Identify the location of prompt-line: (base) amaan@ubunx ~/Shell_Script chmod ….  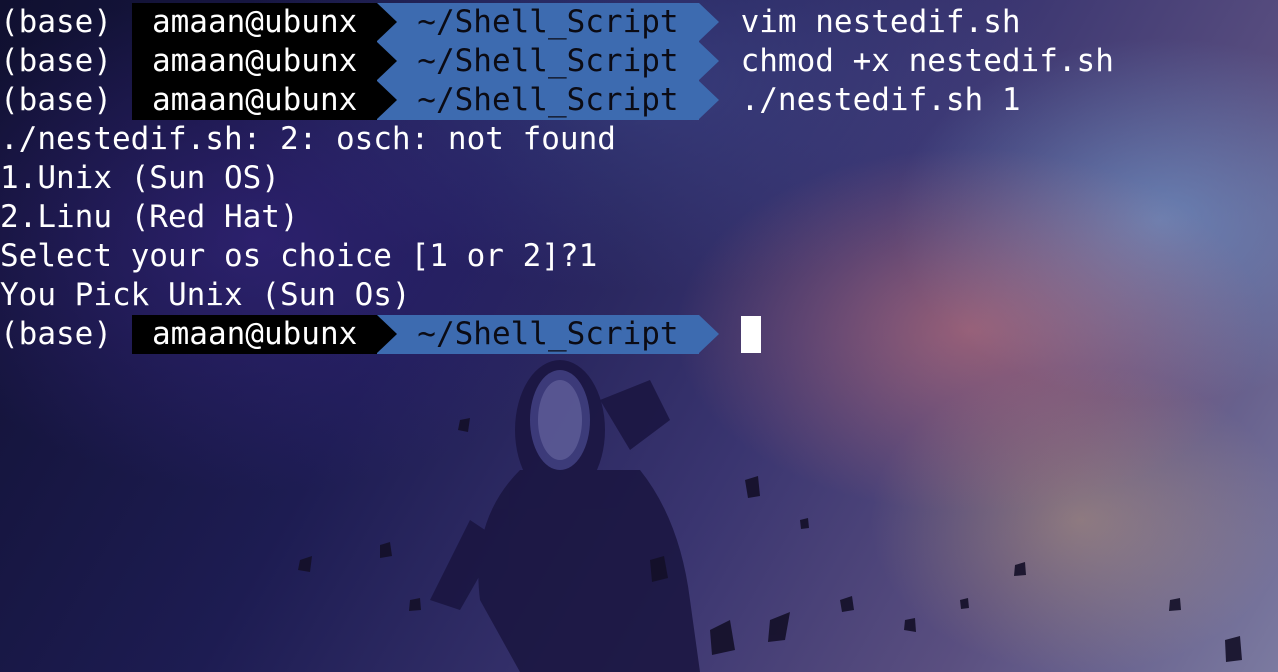
(557, 61).